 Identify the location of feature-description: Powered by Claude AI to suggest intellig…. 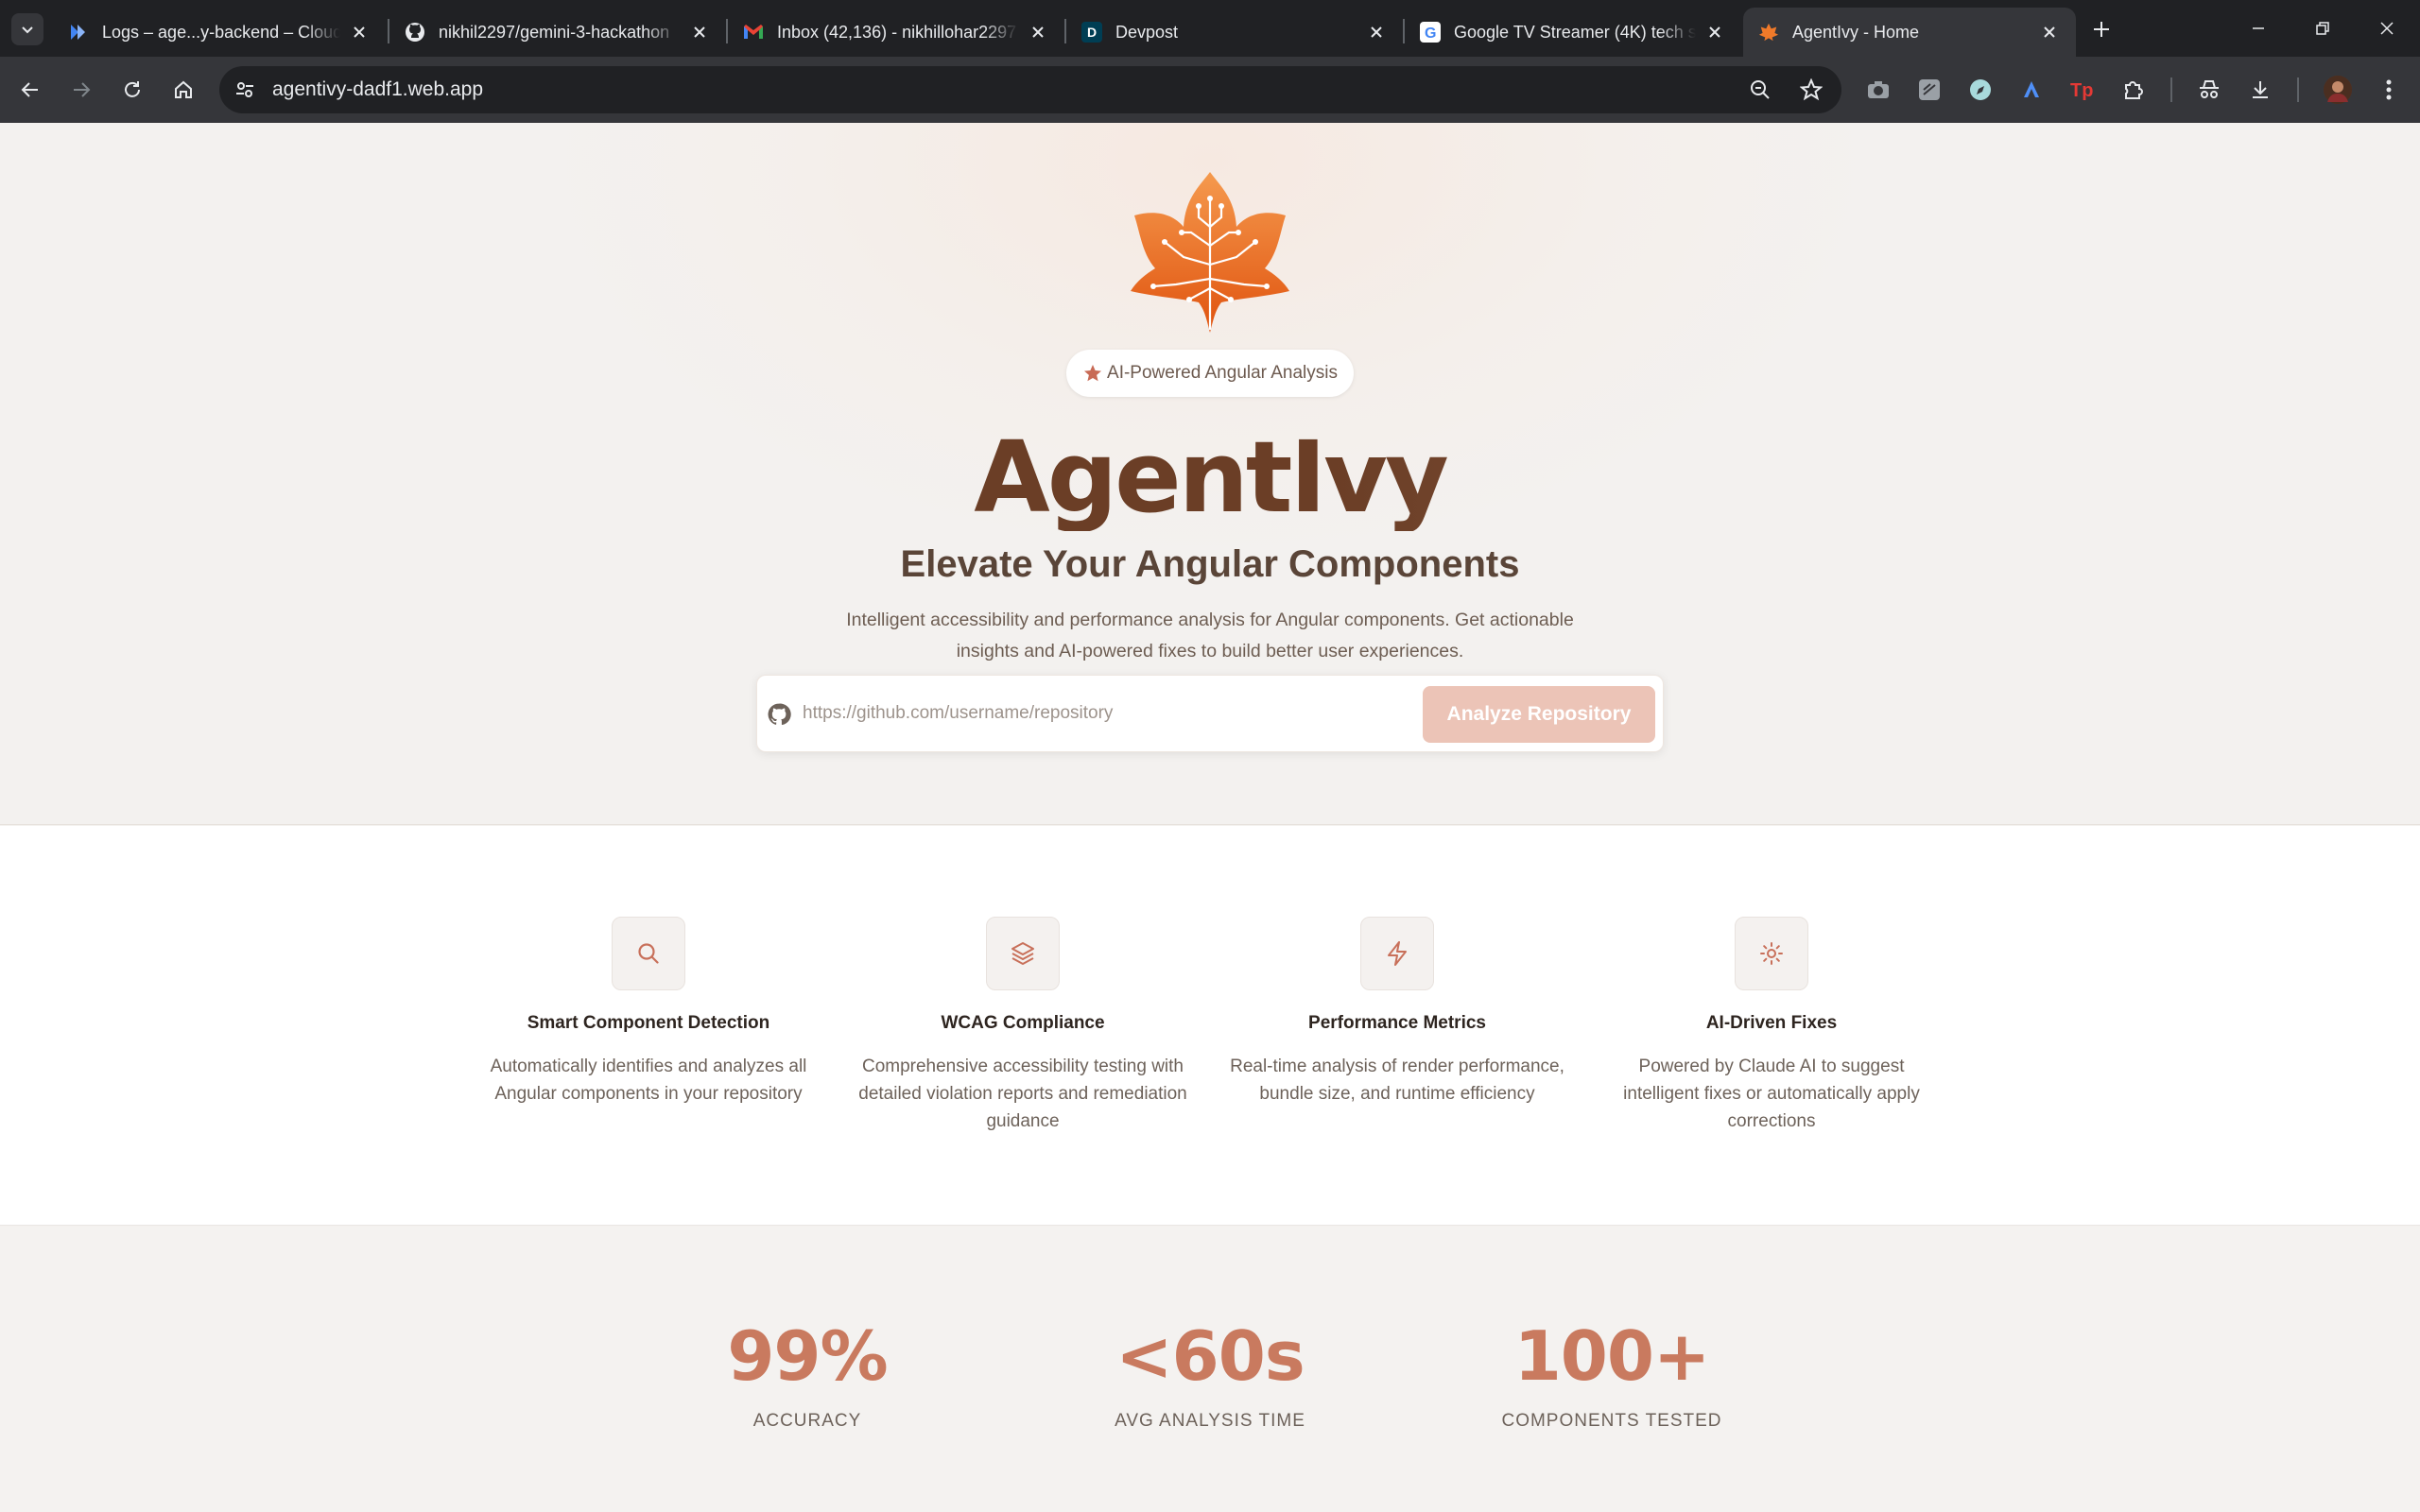
(1772, 1094).